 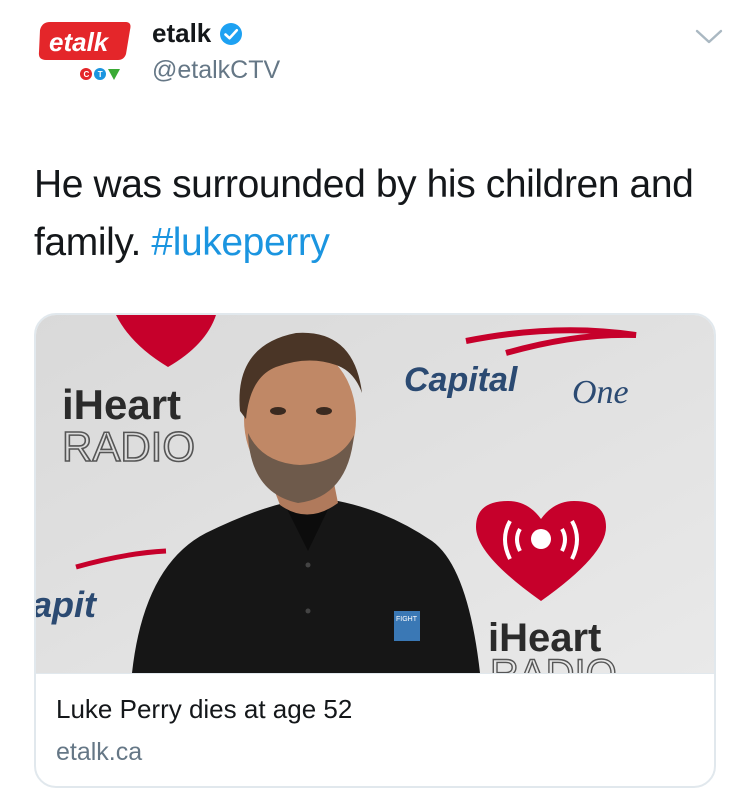 What do you see at coordinates (87, 74) in the screenshot?
I see `svg-text: C` at bounding box center [87, 74].